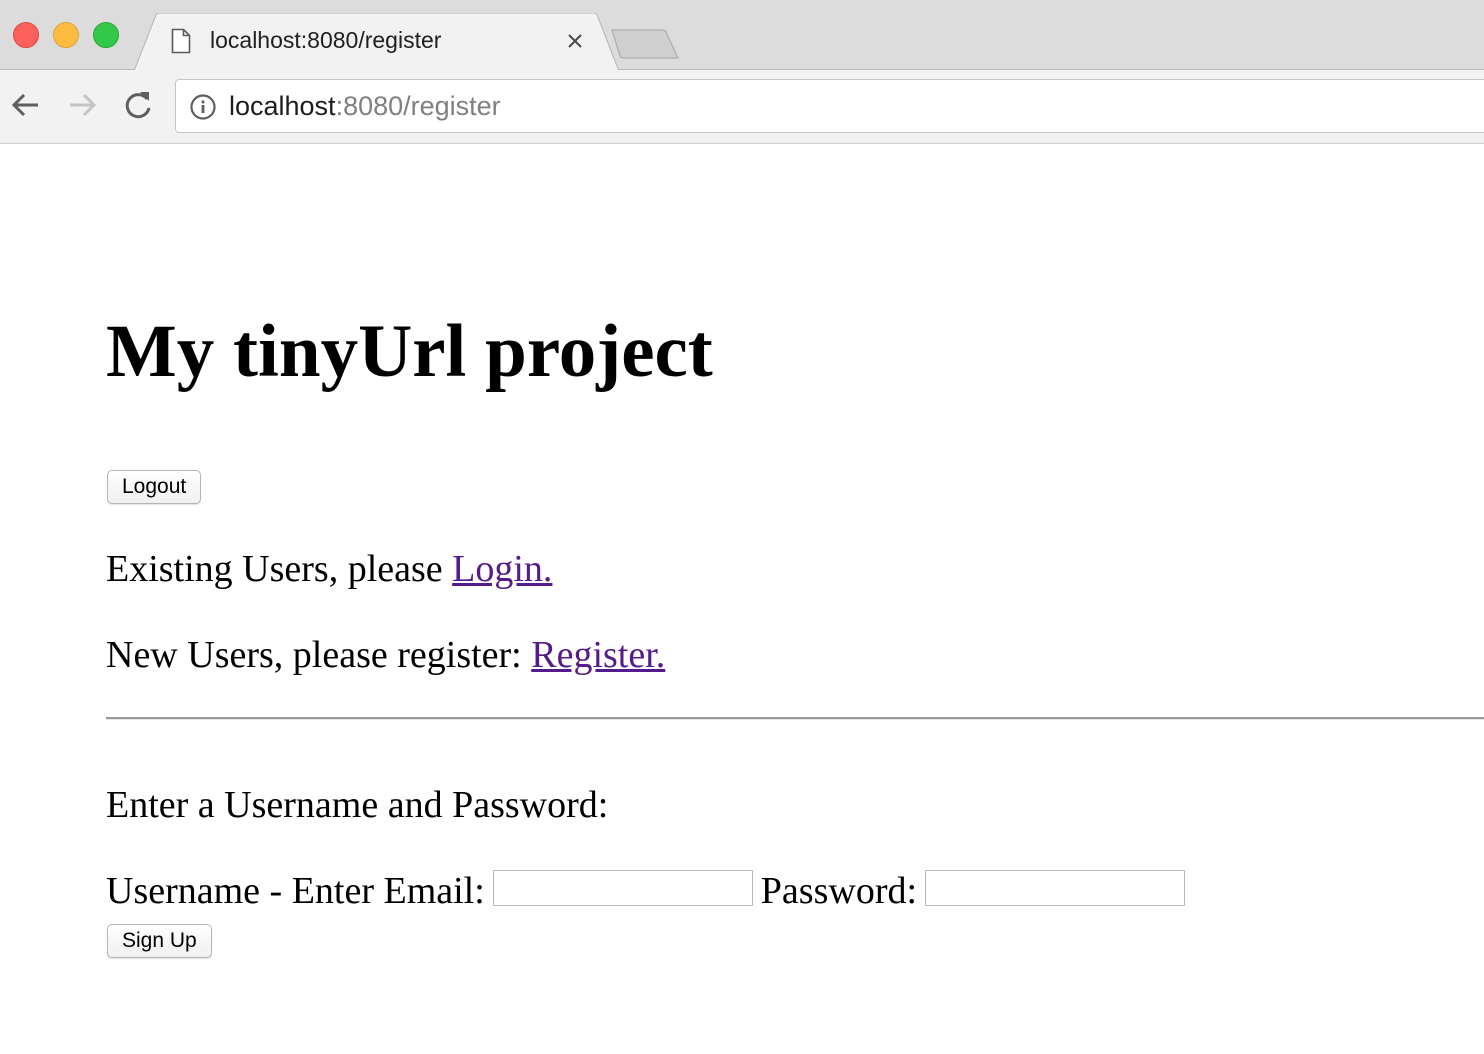 The height and width of the screenshot is (1054, 1484). I want to click on login-link: Login., so click(502, 569).